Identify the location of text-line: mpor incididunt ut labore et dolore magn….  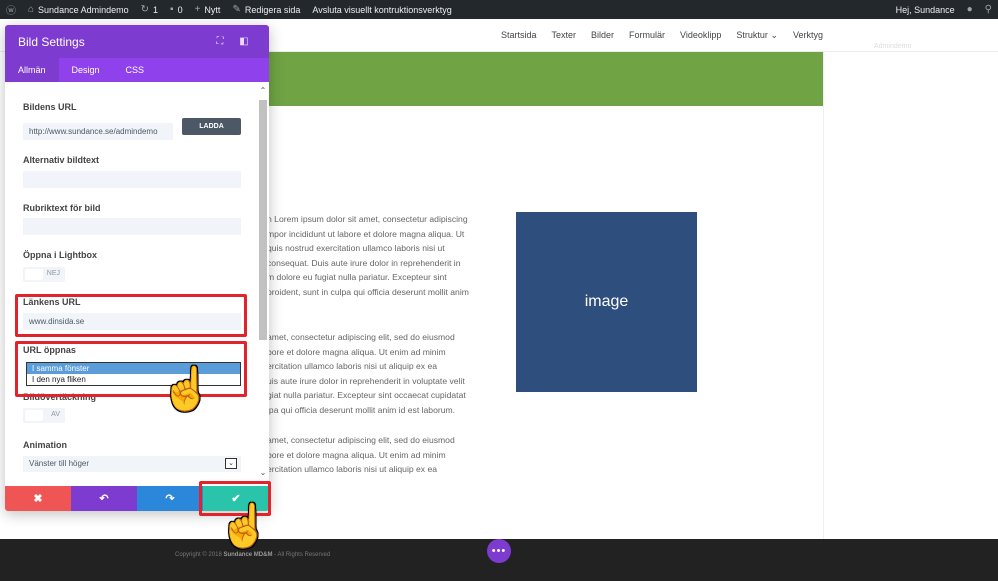
(366, 233).